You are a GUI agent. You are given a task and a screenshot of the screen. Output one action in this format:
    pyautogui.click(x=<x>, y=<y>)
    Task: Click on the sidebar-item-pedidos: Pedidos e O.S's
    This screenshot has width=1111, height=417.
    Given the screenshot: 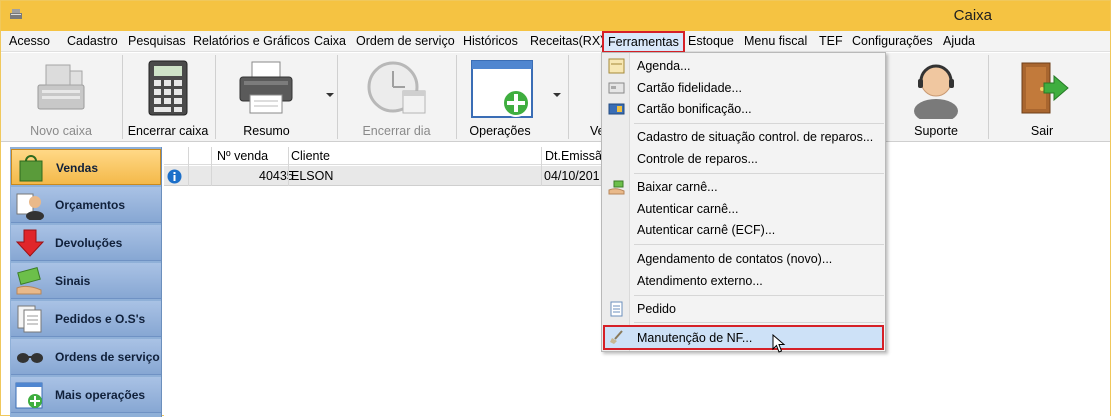 What is the action you would take?
    pyautogui.click(x=86, y=319)
    